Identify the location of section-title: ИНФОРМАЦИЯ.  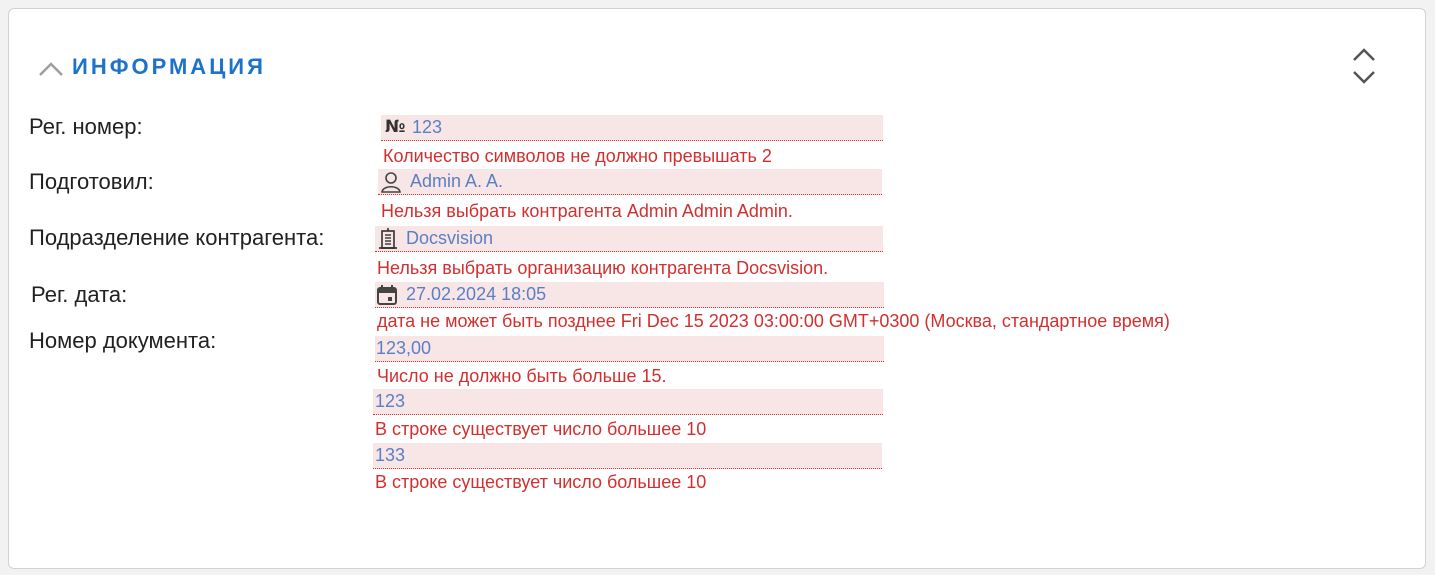
(169, 67).